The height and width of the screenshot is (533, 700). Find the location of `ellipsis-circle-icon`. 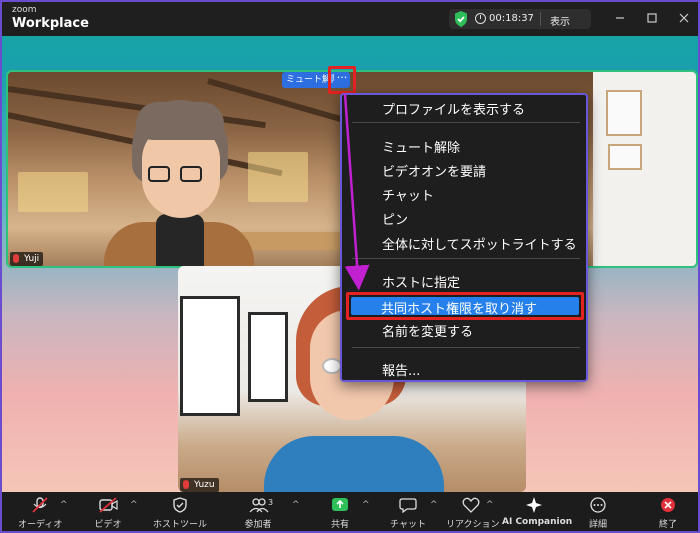

ellipsis-circle-icon is located at coordinates (598, 505).